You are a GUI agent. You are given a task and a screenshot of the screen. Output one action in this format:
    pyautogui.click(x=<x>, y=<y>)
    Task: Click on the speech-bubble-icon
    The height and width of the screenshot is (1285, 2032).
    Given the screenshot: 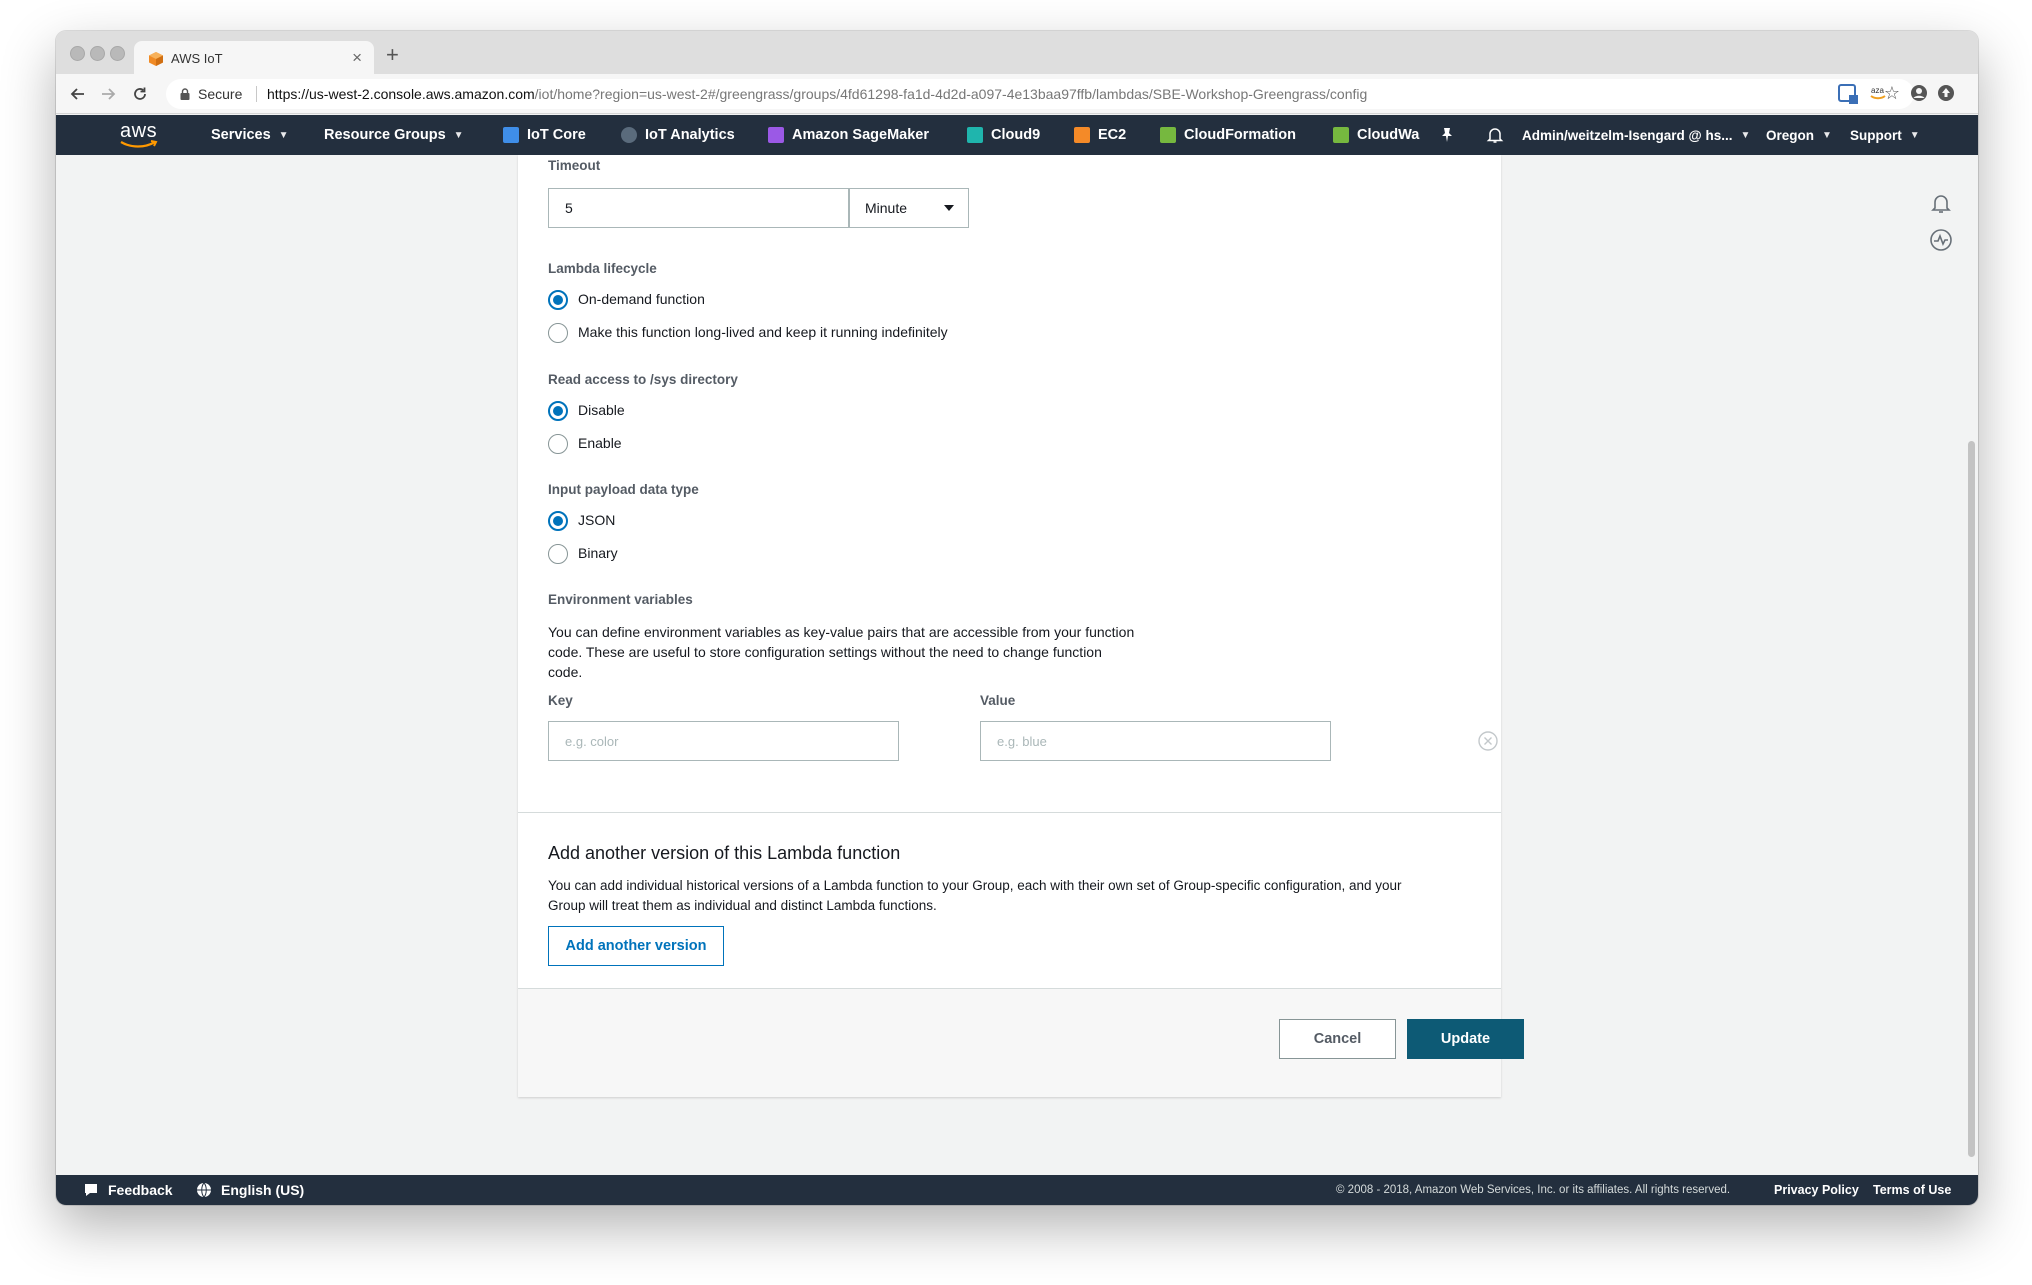 What is the action you would take?
    pyautogui.click(x=91, y=1190)
    